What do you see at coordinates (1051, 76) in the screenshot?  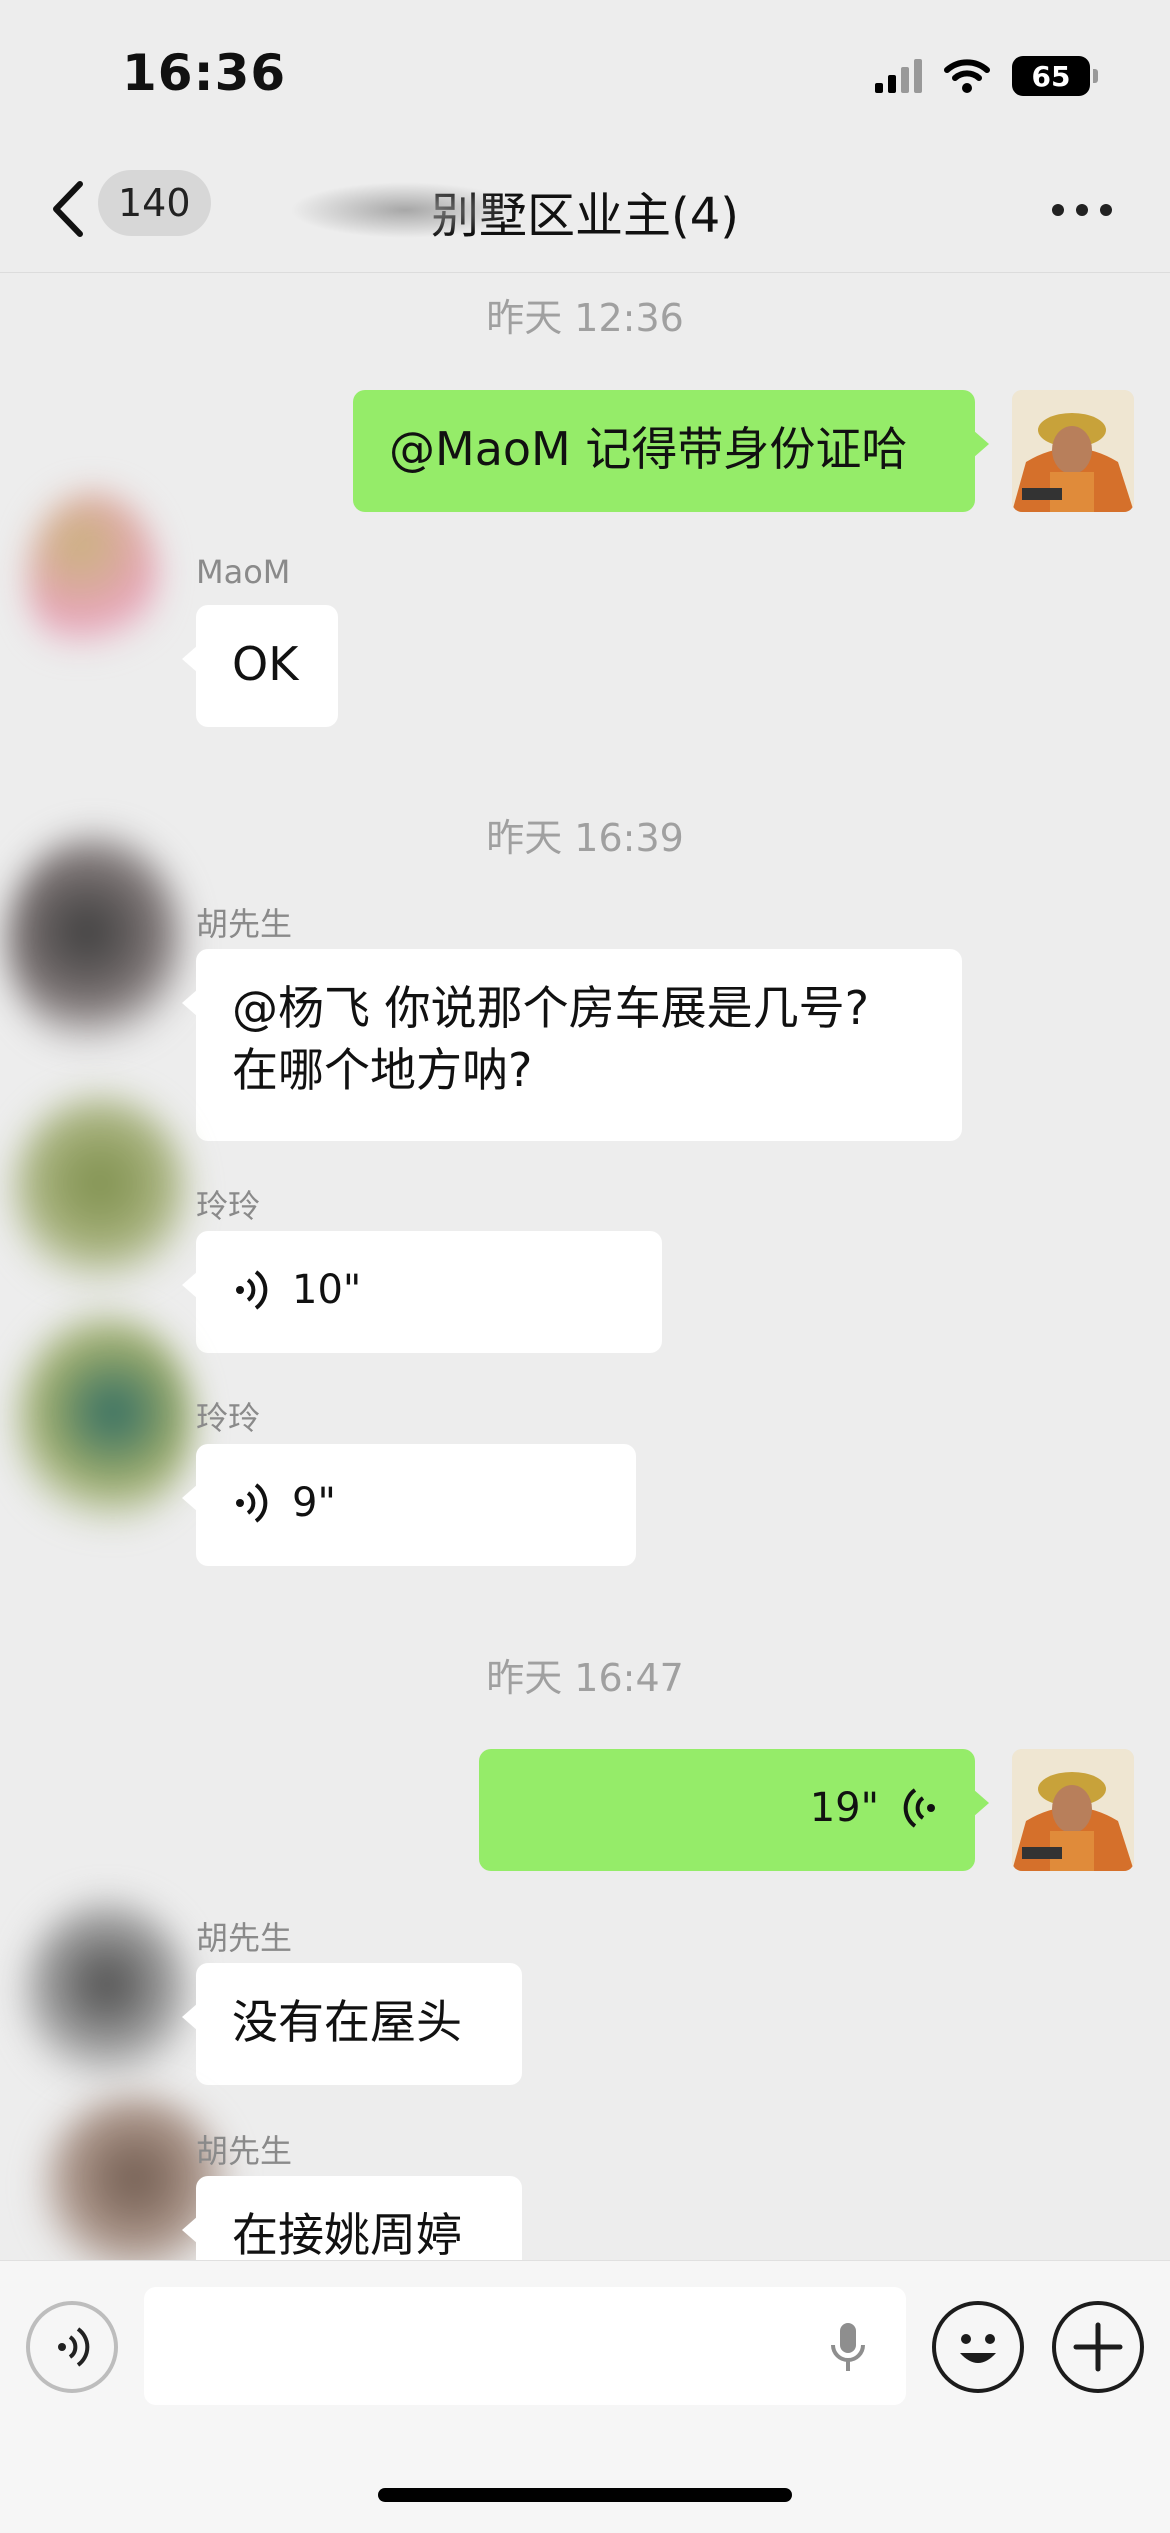 I see `battery-level: 65` at bounding box center [1051, 76].